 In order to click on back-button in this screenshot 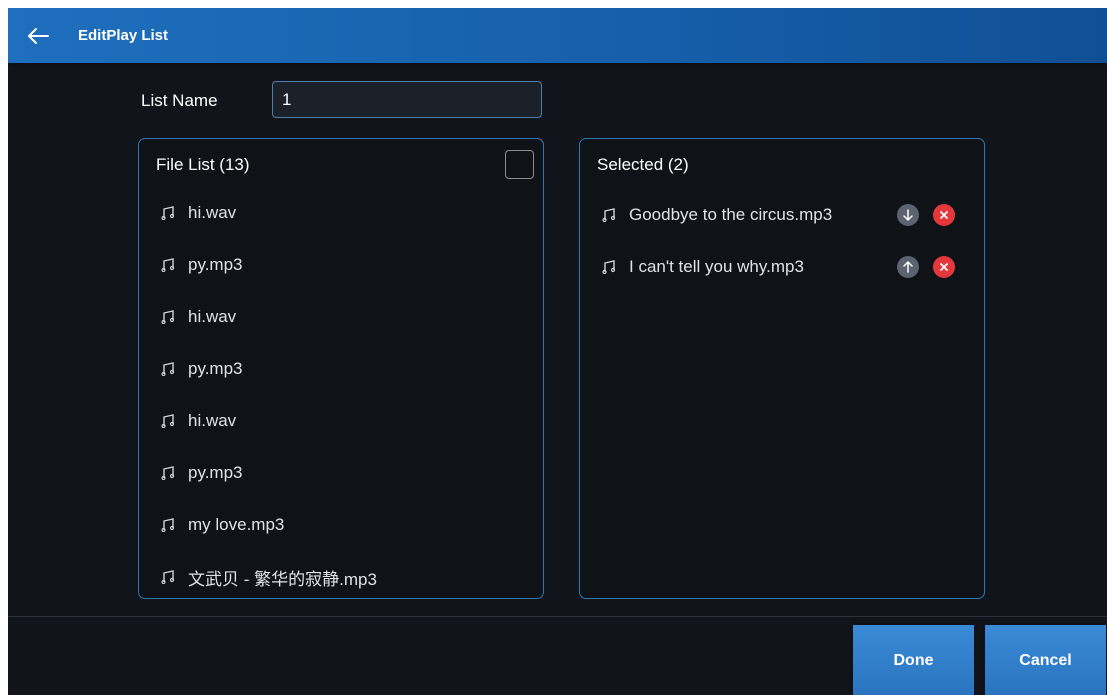, I will do `click(38, 36)`.